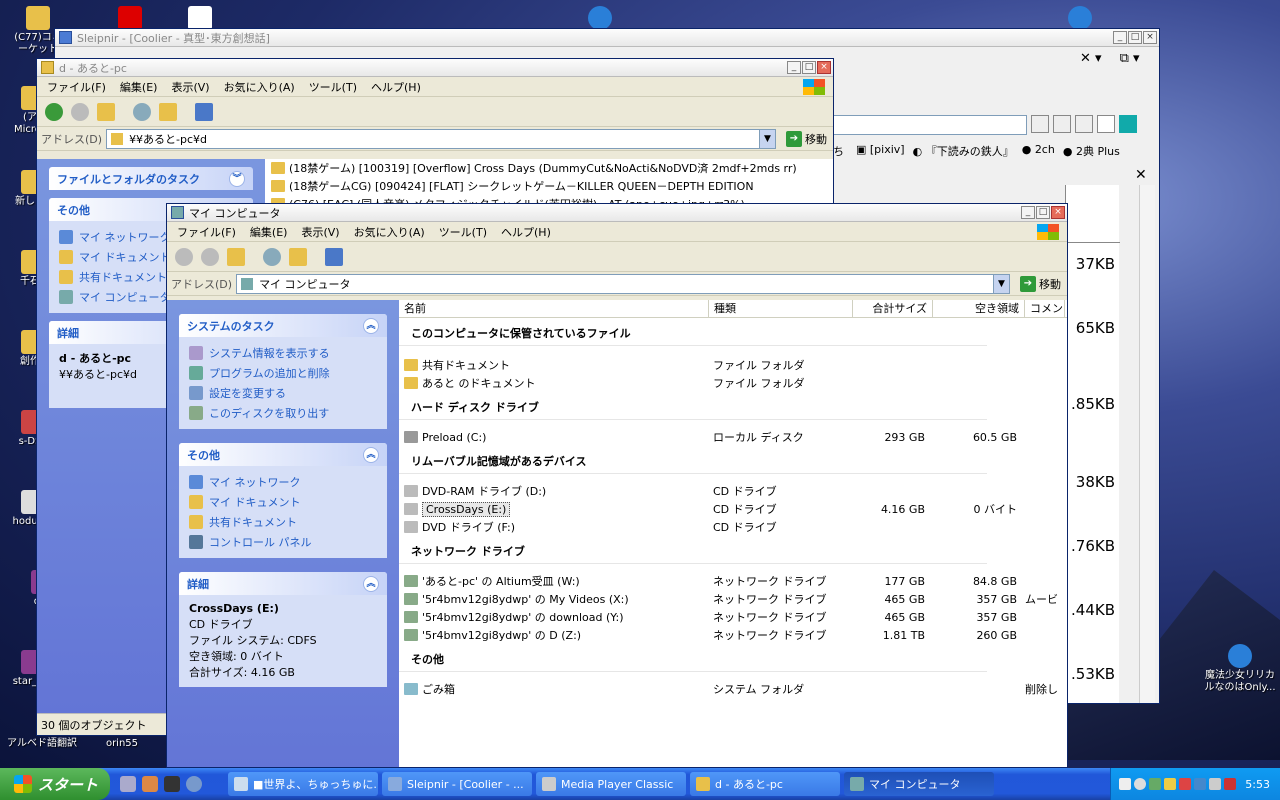 This screenshot has height=800, width=1280. What do you see at coordinates (733, 383) in the screenshot?
I see `list-item: あると のドキュメント ファイル フォルダ` at bounding box center [733, 383].